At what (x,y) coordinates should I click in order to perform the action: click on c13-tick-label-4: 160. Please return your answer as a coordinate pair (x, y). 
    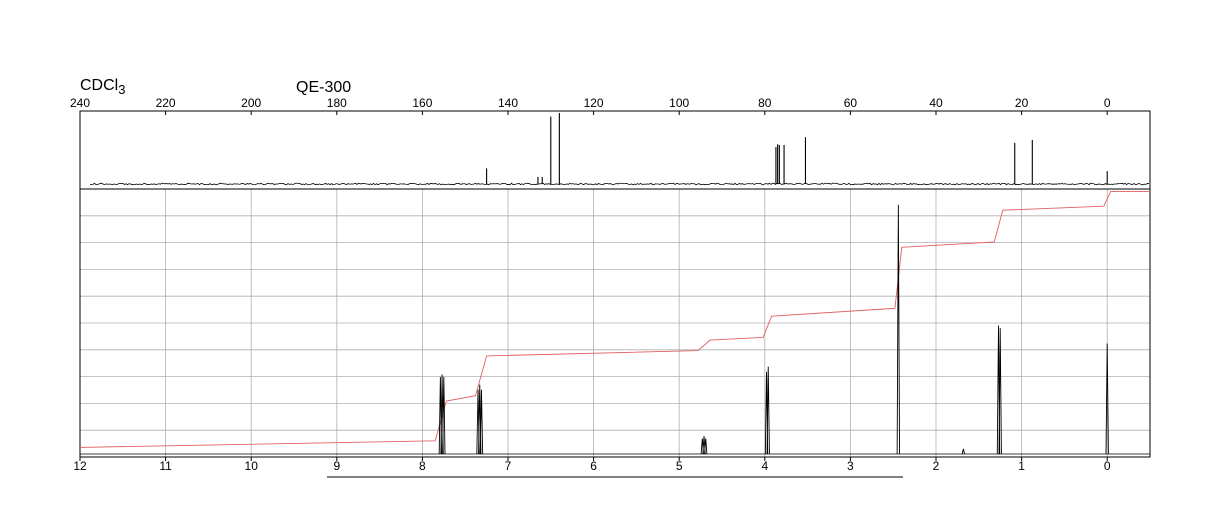
    Looking at the image, I should click on (422, 103).